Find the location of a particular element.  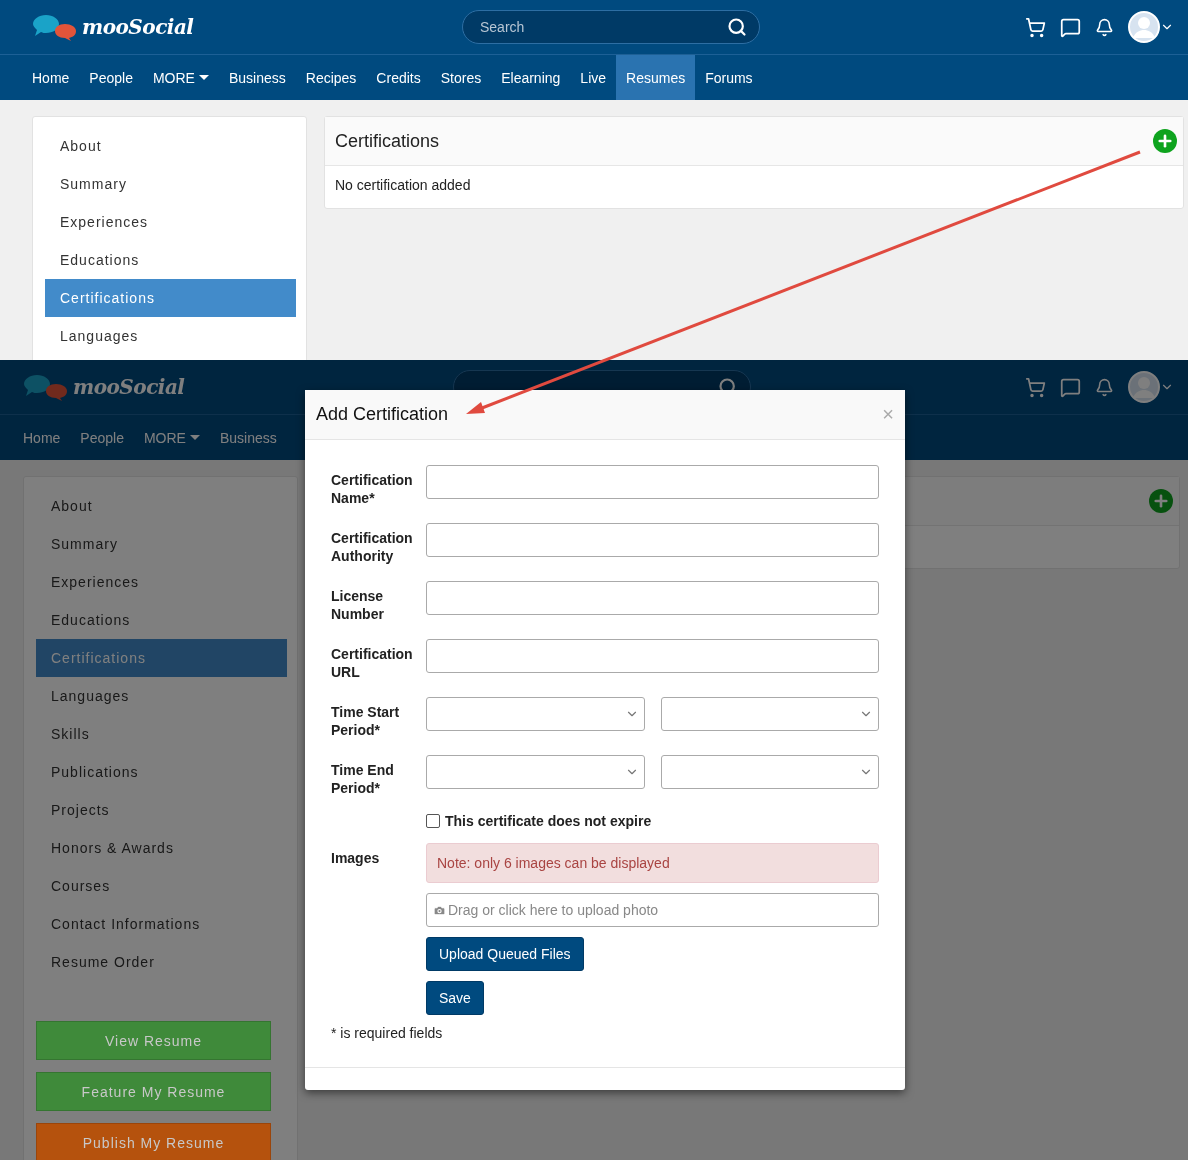

sidebar-item: Projects is located at coordinates (161, 810).